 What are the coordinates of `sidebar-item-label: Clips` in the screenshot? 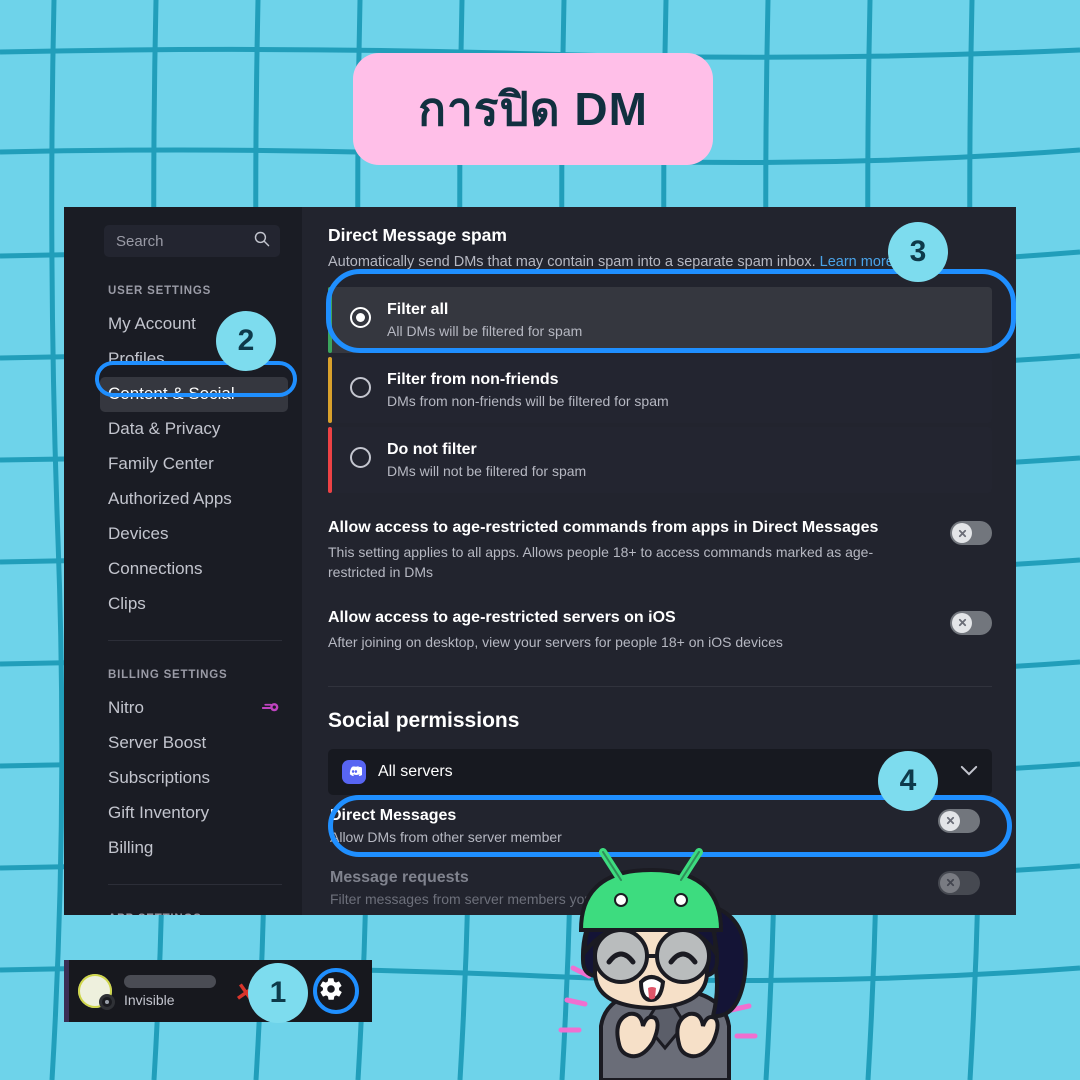 It's located at (127, 603).